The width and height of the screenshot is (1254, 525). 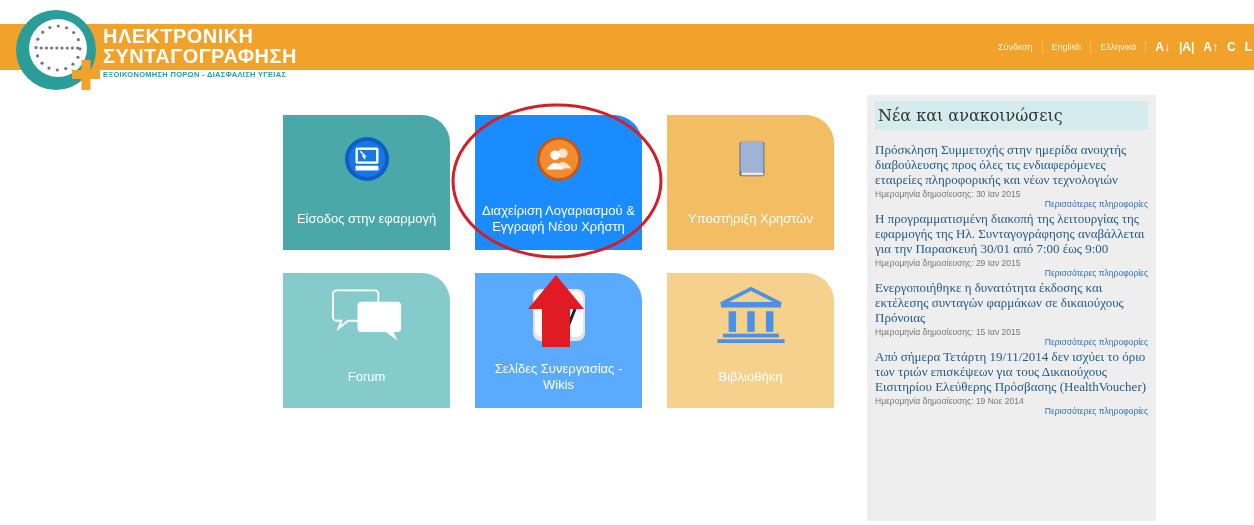 What do you see at coordinates (200, 56) in the screenshot?
I see `logo-subtitle: ΣΥΝΤΑΓΟΓΡΑΦΗΣΗ` at bounding box center [200, 56].